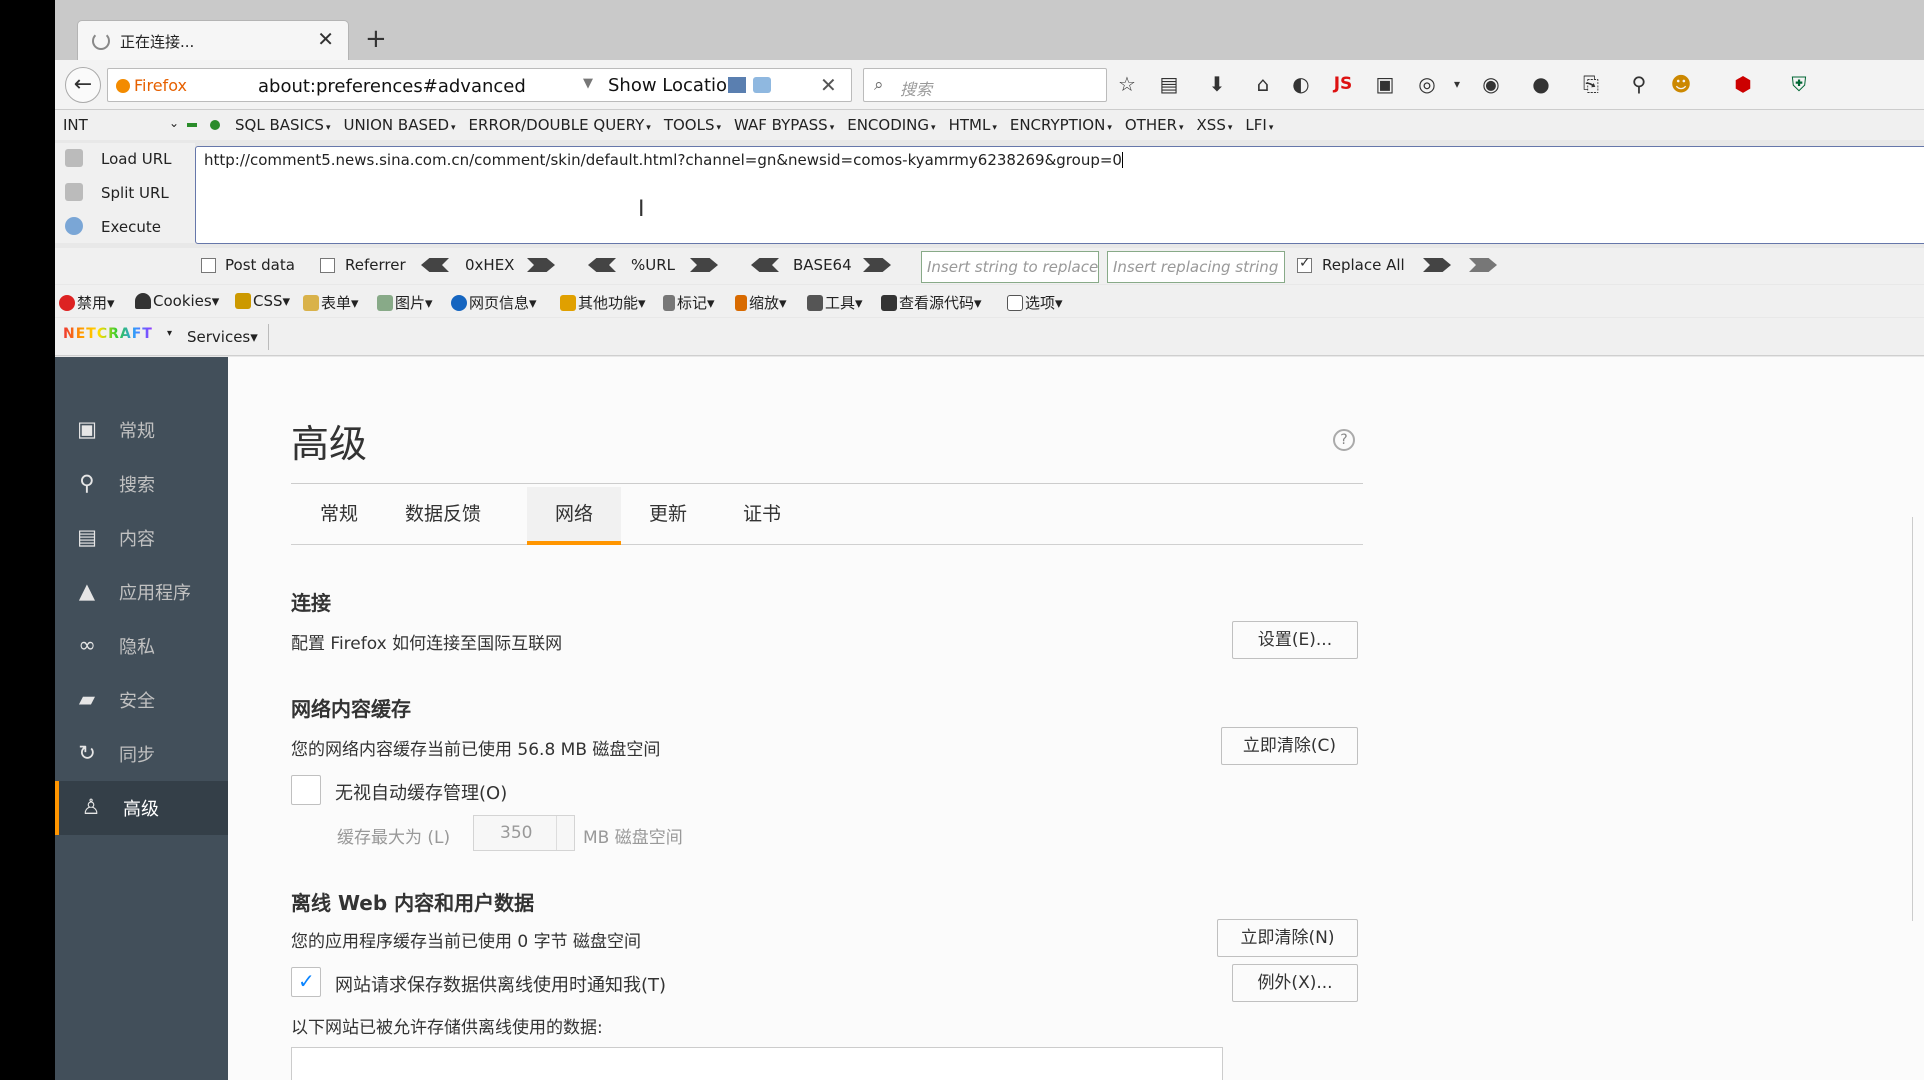 This screenshot has height=1080, width=1924. I want to click on referrer-checkbox, so click(327, 265).